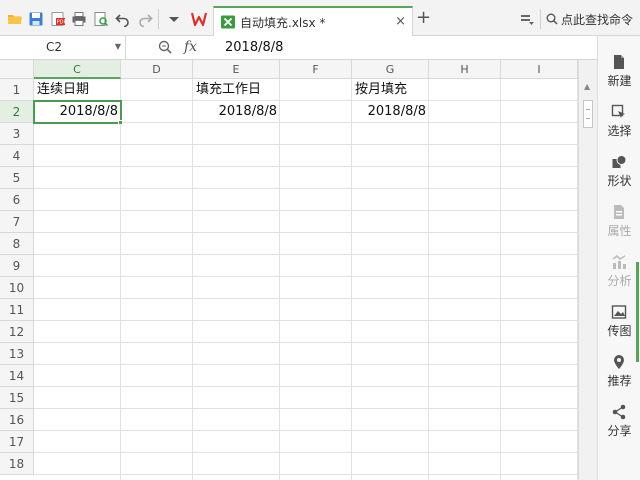 The width and height of the screenshot is (640, 480). What do you see at coordinates (527, 19) in the screenshot?
I see `window-menu-icon` at bounding box center [527, 19].